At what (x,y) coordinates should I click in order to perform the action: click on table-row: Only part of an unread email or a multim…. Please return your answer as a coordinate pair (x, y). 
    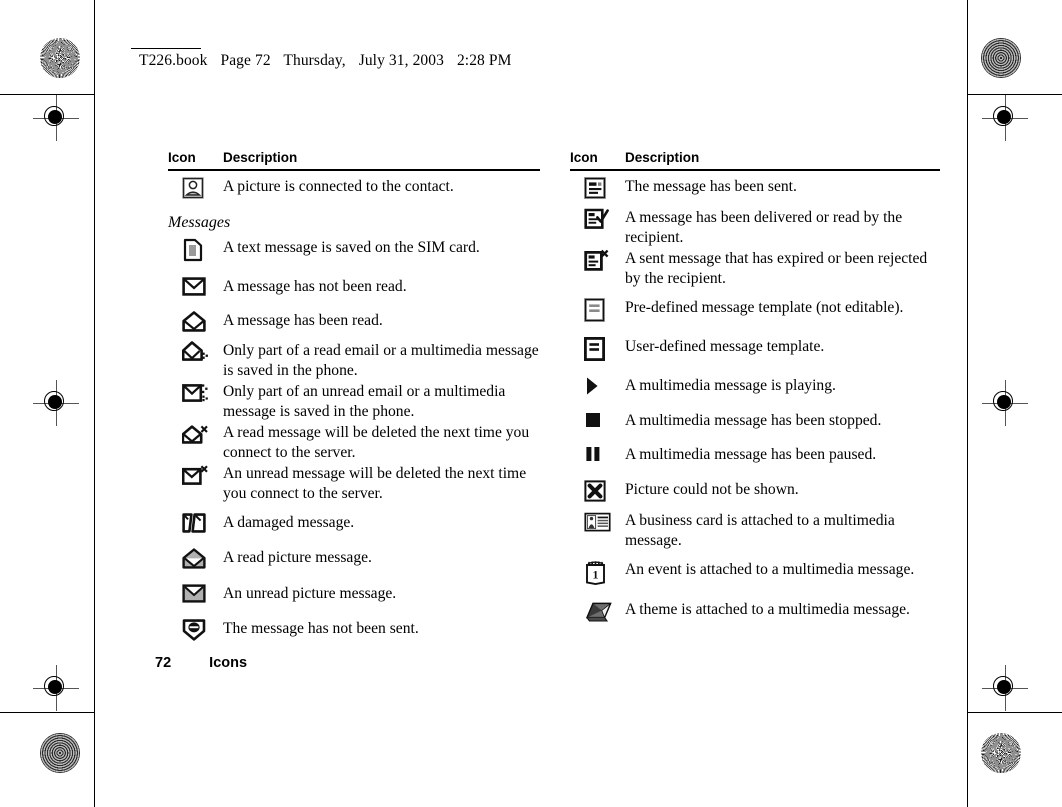
    Looking at the image, I should click on (354, 402).